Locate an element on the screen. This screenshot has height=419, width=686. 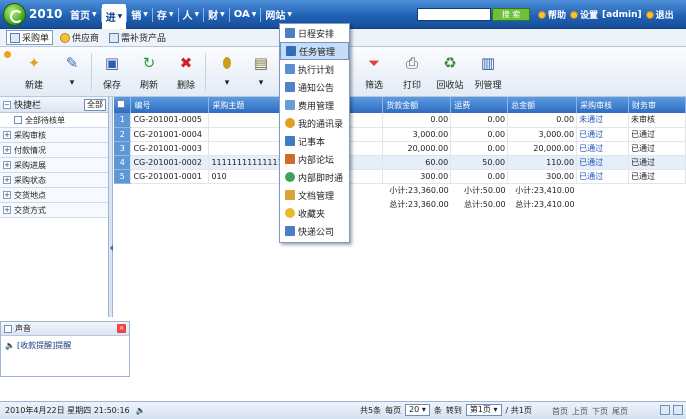
first-page-link: 首页 is located at coordinates (560, 411).